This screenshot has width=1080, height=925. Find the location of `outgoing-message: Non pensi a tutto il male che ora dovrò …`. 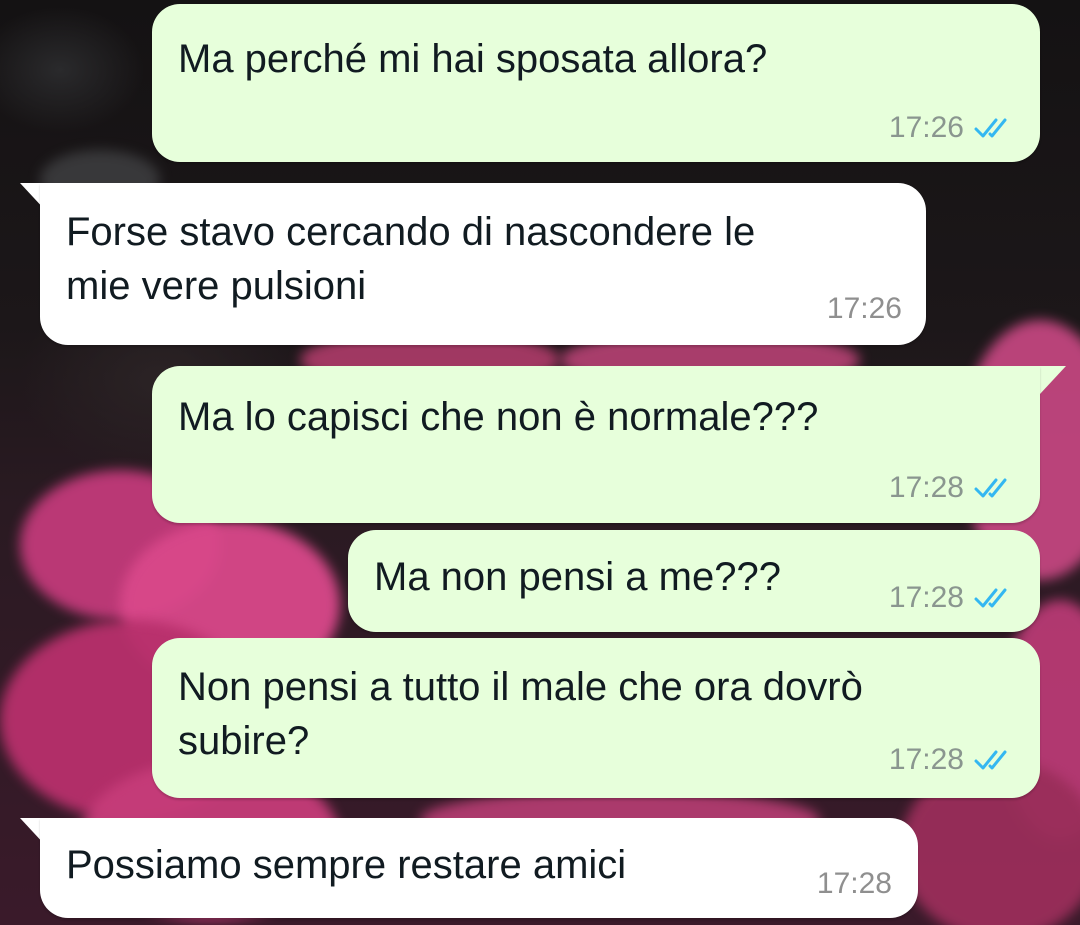

outgoing-message: Non pensi a tutto il male che ora dovrò … is located at coordinates (596, 718).